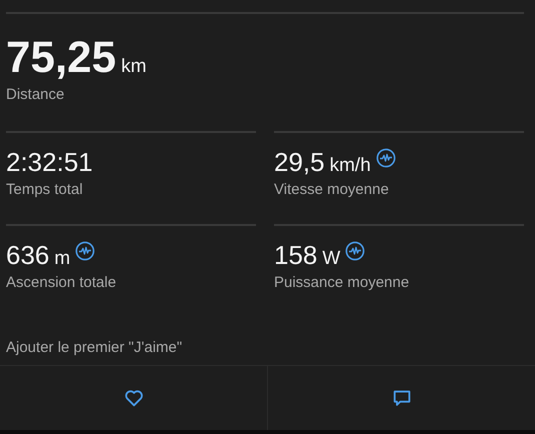 This screenshot has width=535, height=434. Describe the element at coordinates (44, 189) in the screenshot. I see `stat-label: Temps total` at that location.